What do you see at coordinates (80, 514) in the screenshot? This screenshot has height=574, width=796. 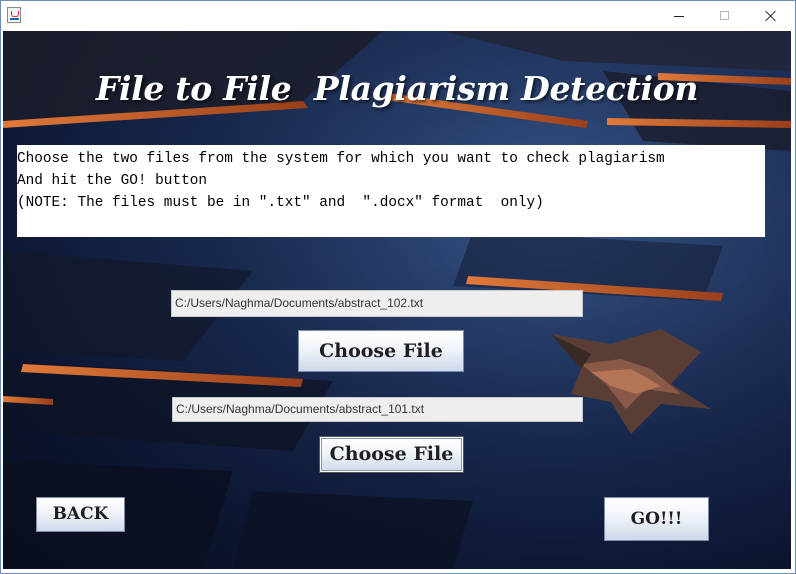 I see `back-button: BACK` at bounding box center [80, 514].